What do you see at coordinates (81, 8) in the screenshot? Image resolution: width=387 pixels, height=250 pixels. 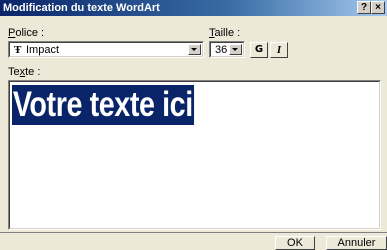 I see `window-title: Modification du texte WordArt` at bounding box center [81, 8].